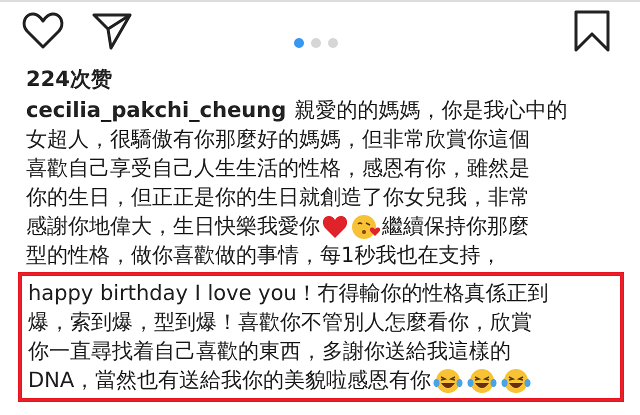 The height and width of the screenshot is (415, 640). What do you see at coordinates (230, 380) in the screenshot?
I see `caption-text: DNA，當然也有送給我你的美貌啦感恩有你` at bounding box center [230, 380].